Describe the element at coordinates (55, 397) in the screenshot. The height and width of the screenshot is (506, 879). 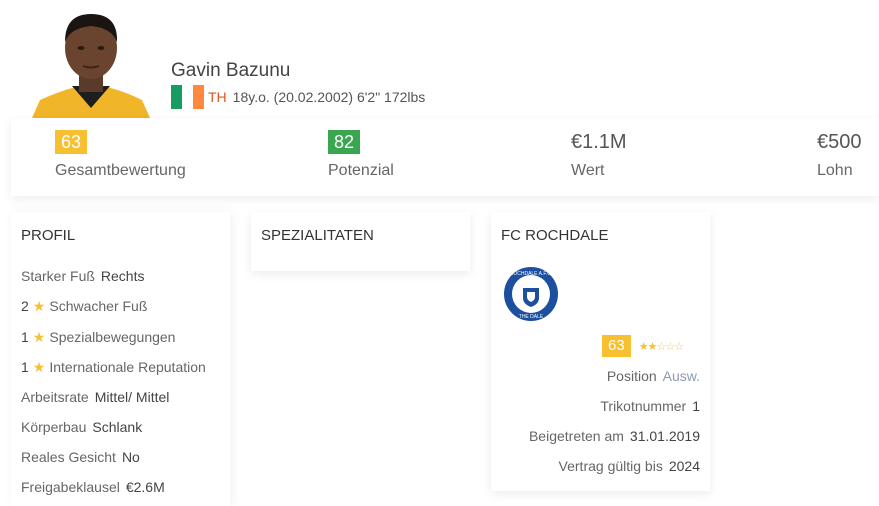
I see `work-rate-label: Arbeitsrate` at that location.